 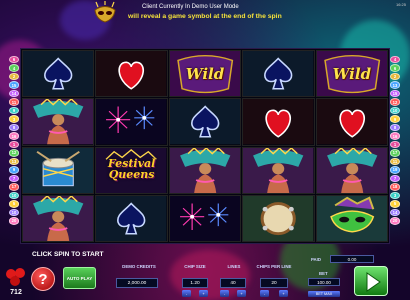 I want to click on paid-label: PAID, so click(x=316, y=259).